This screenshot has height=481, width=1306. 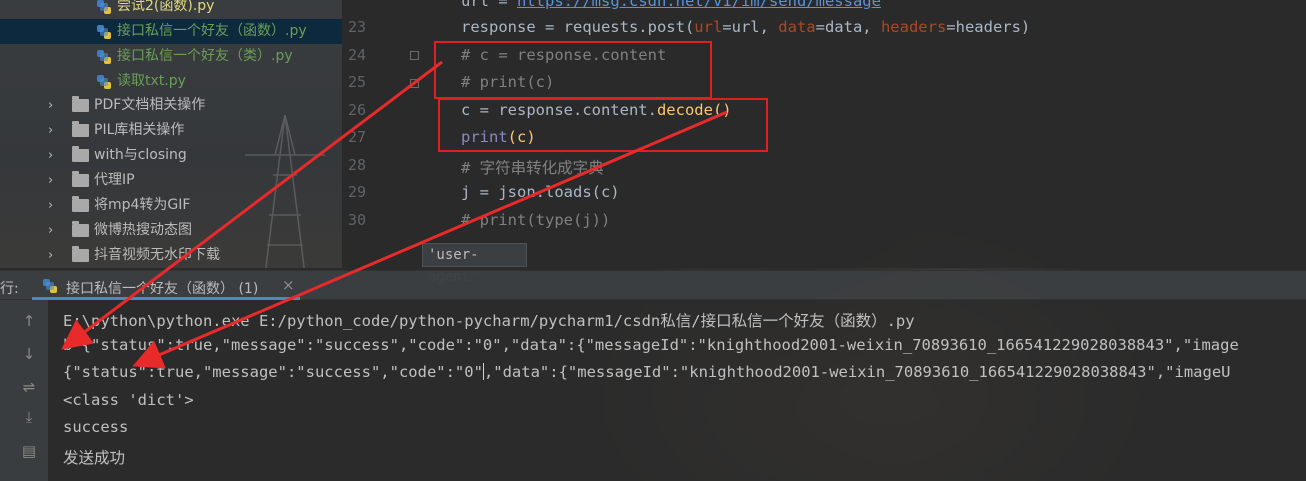 What do you see at coordinates (382, 134) in the screenshot?
I see `line-number-gutter: 23 24 25 26 27 28 29 30` at bounding box center [382, 134].